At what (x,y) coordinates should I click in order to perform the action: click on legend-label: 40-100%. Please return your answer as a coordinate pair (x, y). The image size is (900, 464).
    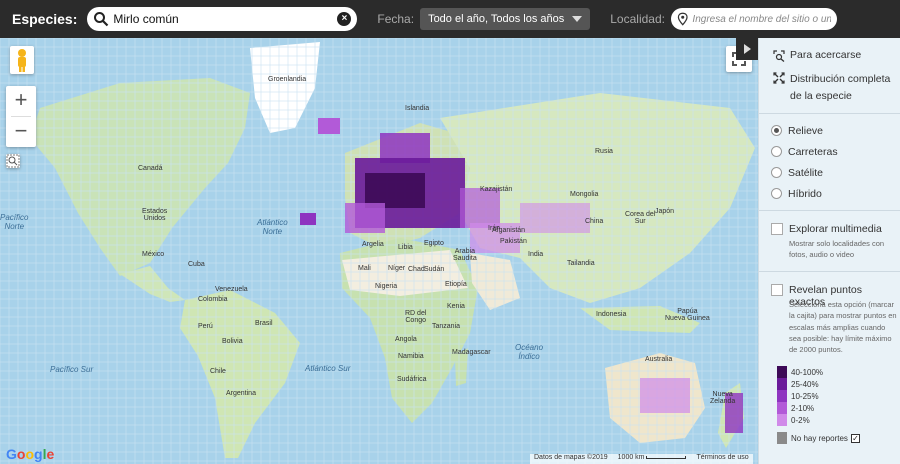
    Looking at the image, I should click on (807, 372).